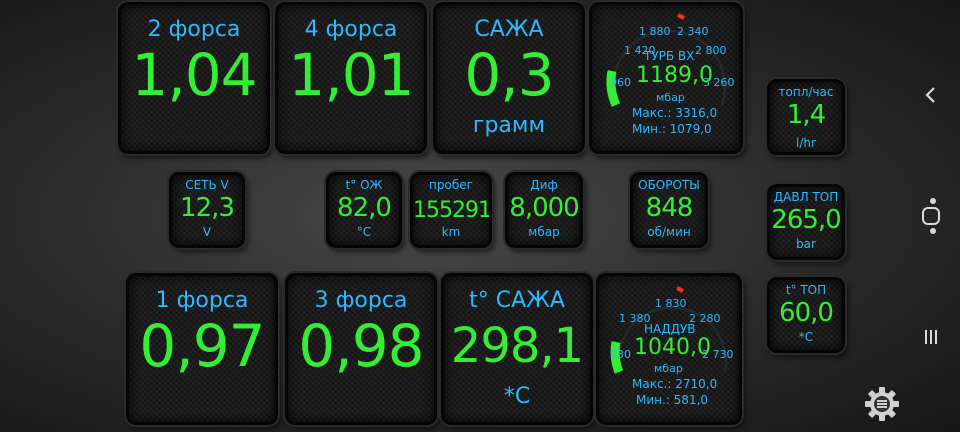 The image size is (960, 432). I want to click on tile-label: СЕТЬ V, so click(207, 185).